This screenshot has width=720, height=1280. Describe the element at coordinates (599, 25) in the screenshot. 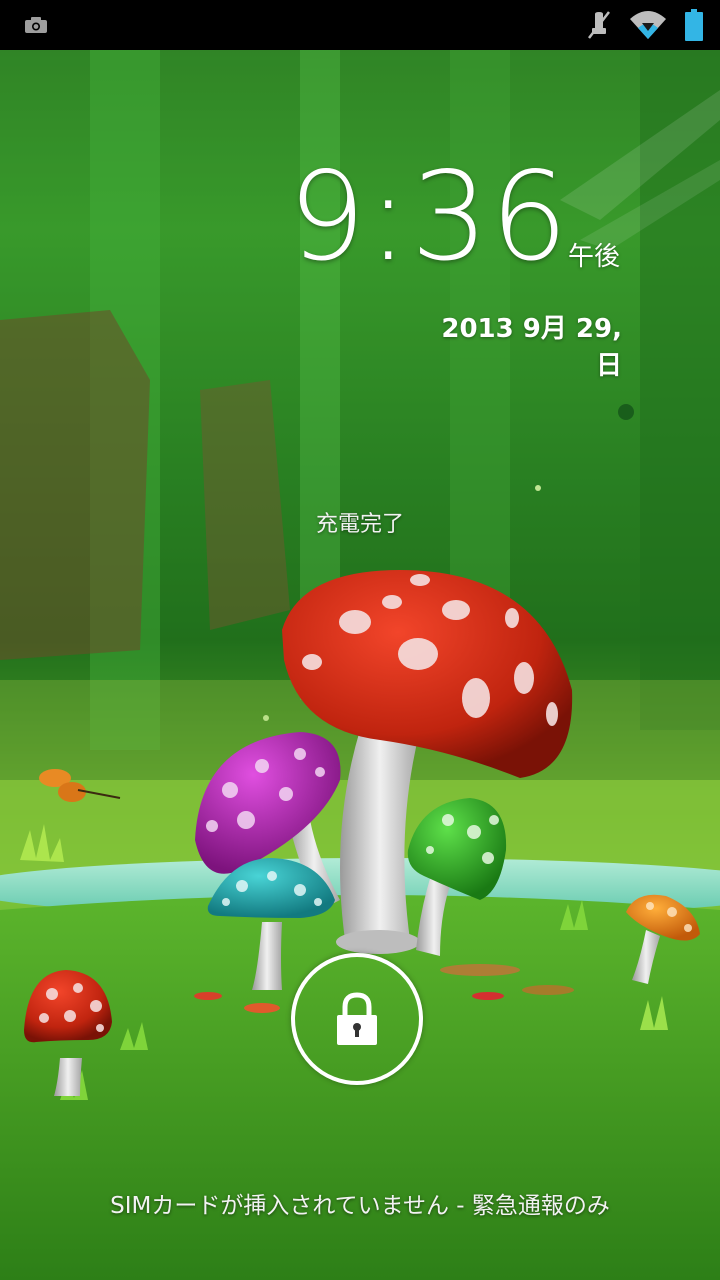

I see `mute-icon` at that location.